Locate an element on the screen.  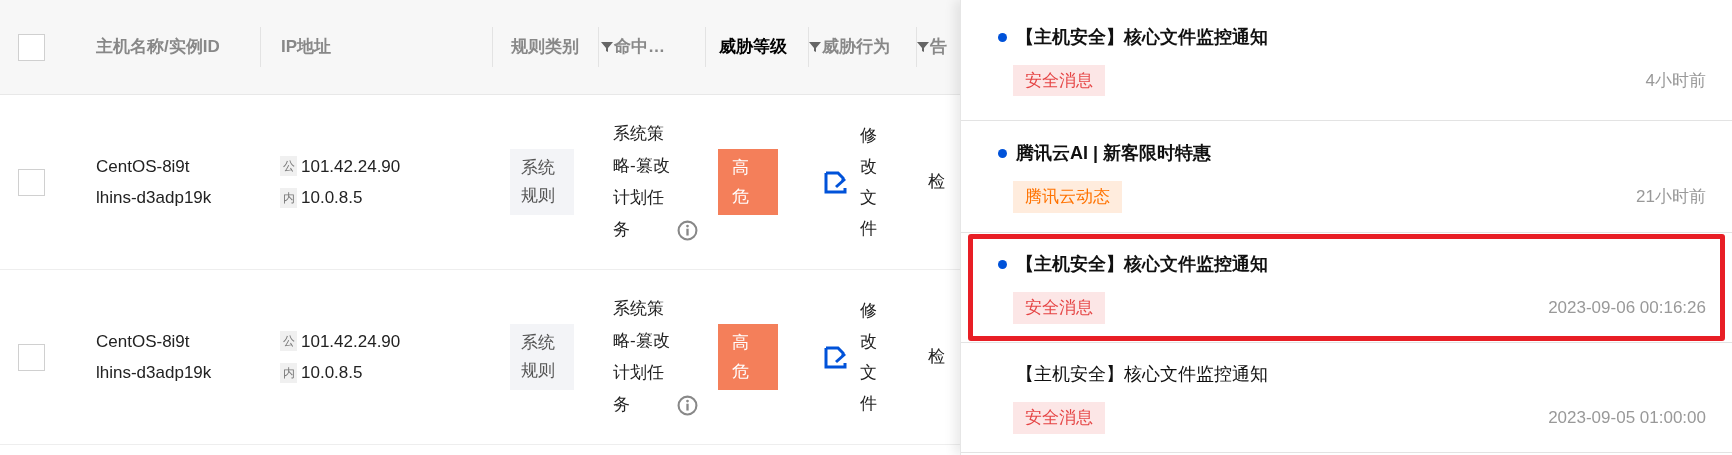
column-header: 威胁行为 is located at coordinates (849, 47).